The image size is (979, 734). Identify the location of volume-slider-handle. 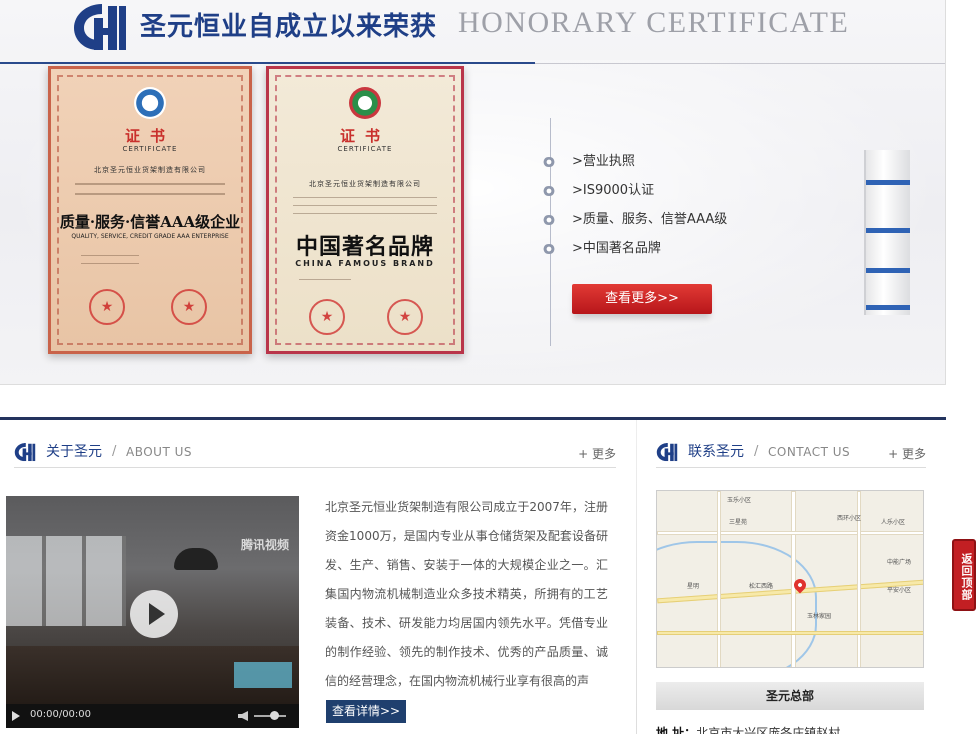
(274, 715).